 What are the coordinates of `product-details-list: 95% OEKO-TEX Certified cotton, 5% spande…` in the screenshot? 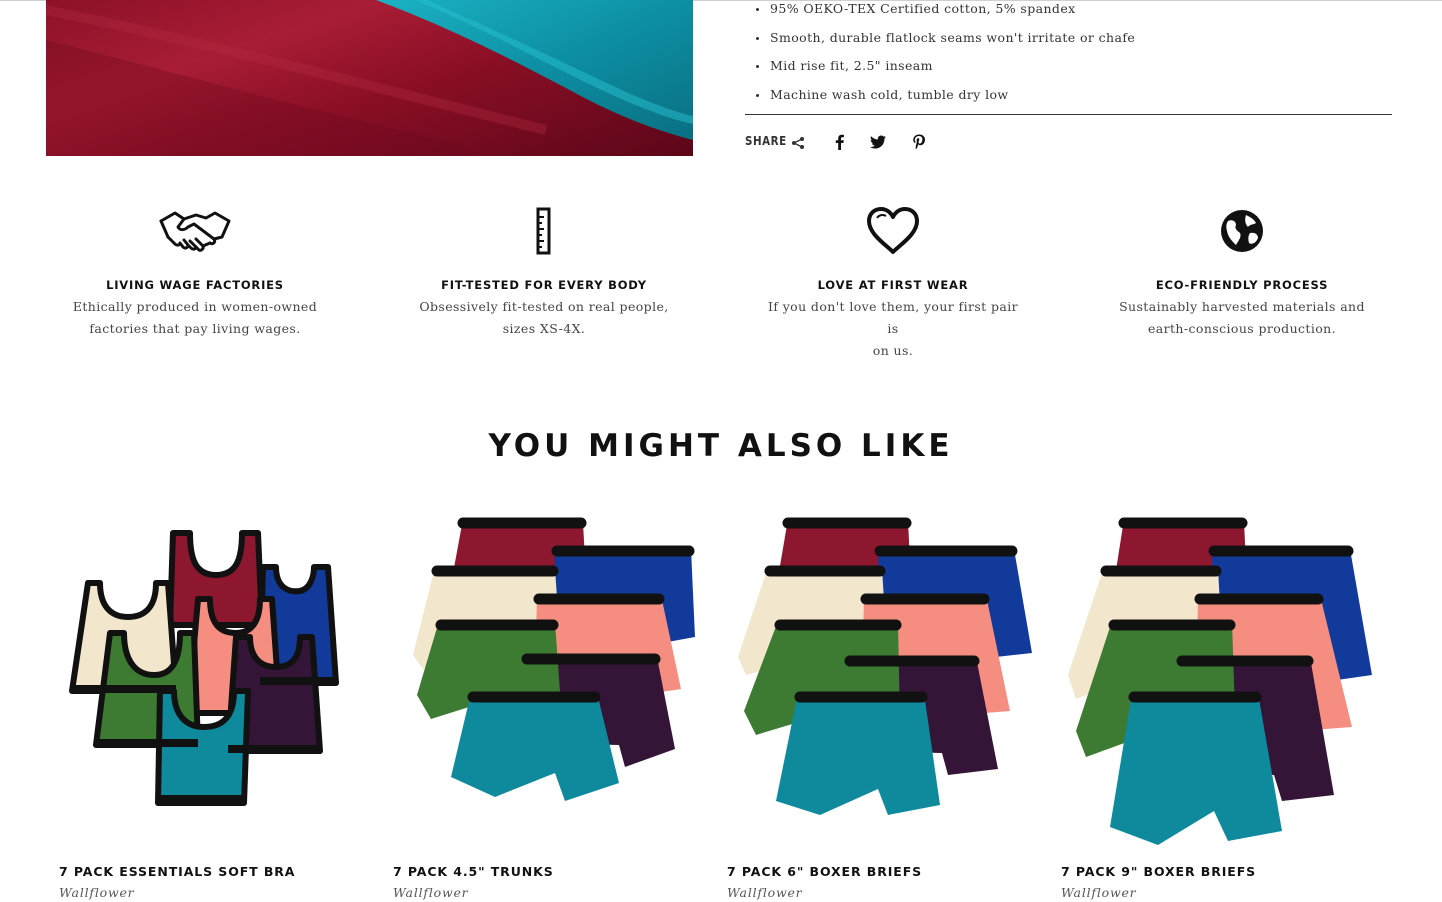 It's located at (943, 57).